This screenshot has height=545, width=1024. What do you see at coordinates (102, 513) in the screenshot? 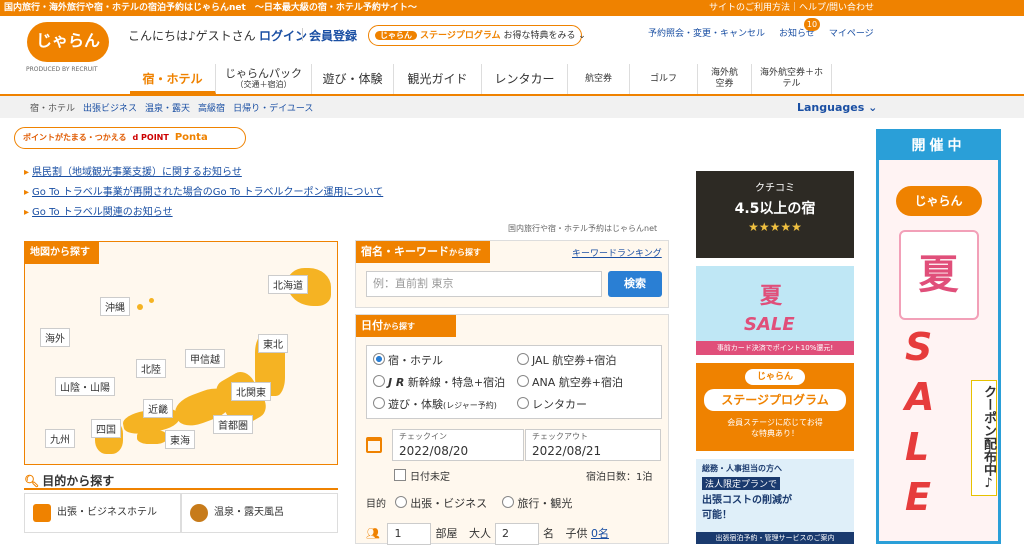
I see `purpose-business-hotel: 出張・ビジネスホテル` at bounding box center [102, 513].